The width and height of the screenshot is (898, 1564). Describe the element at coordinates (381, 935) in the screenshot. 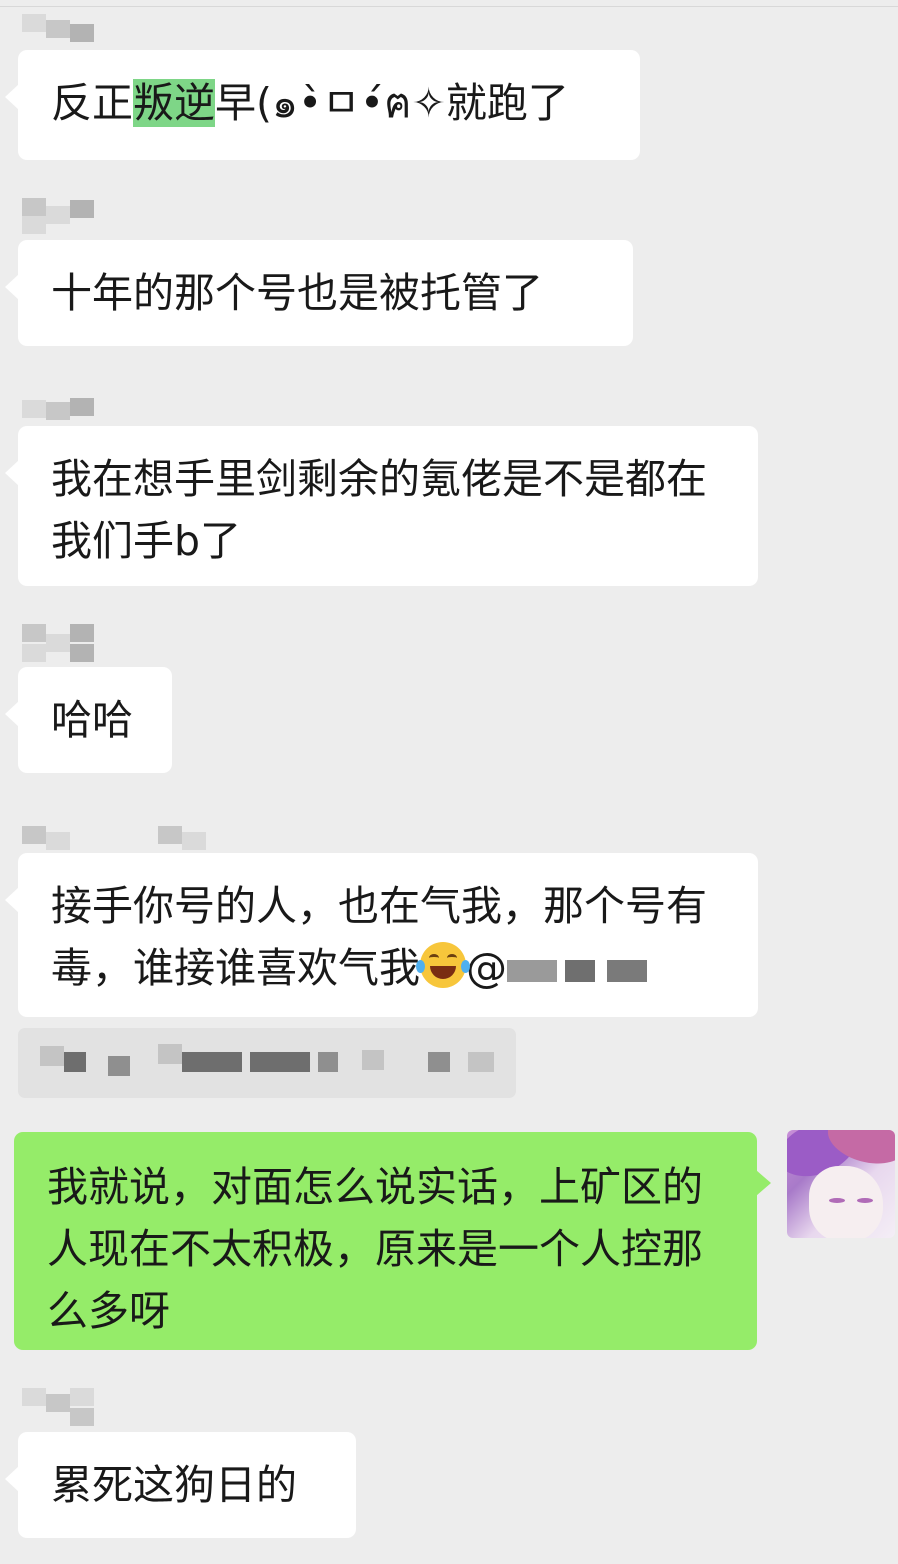

I see `message-bubble: 接手你号的人，也在气我，那个号有毒，谁接谁喜欢气我 @` at that location.